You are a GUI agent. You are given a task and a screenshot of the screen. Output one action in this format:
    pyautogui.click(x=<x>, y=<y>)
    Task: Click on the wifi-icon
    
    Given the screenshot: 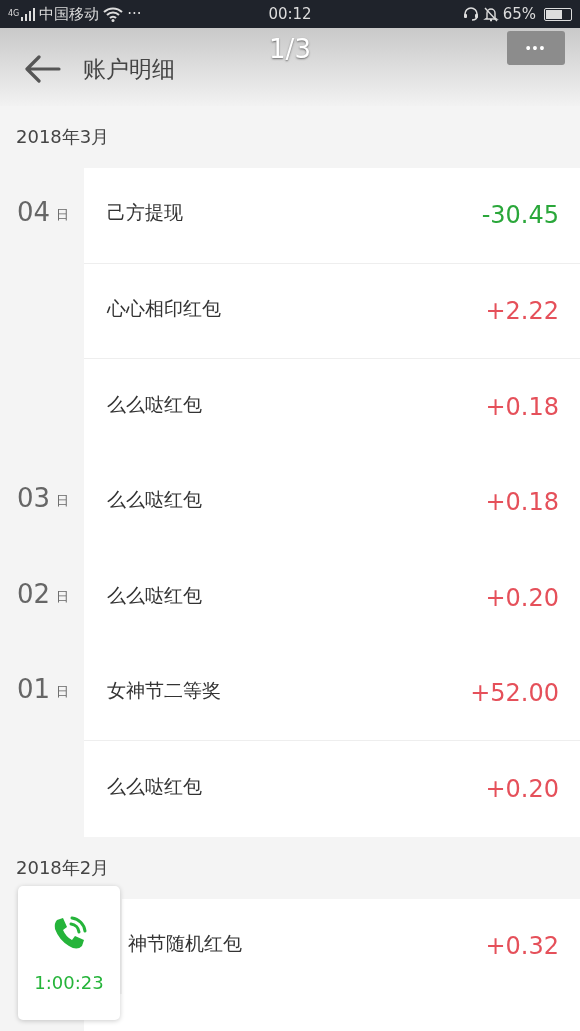 What is the action you would take?
    pyautogui.click(x=113, y=14)
    